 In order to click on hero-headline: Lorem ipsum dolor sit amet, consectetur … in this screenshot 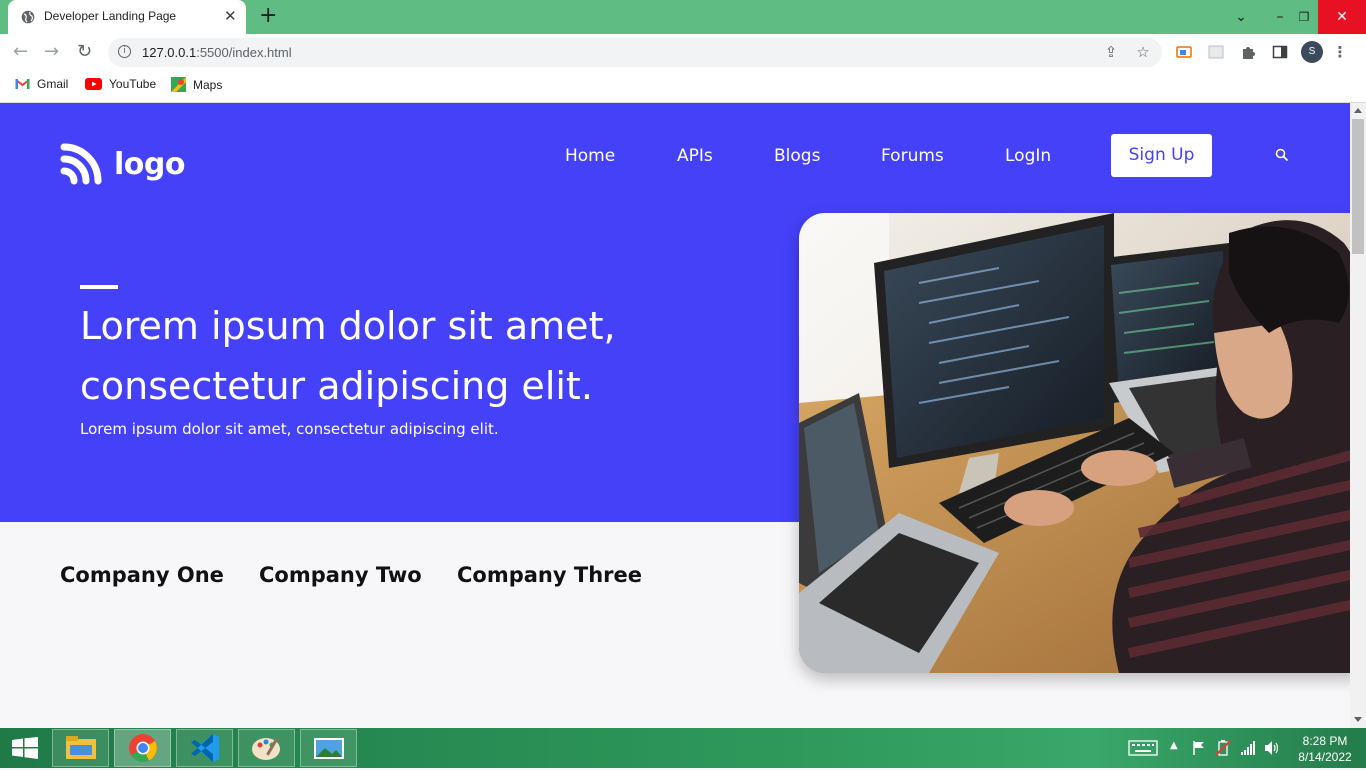, I will do `click(348, 356)`.